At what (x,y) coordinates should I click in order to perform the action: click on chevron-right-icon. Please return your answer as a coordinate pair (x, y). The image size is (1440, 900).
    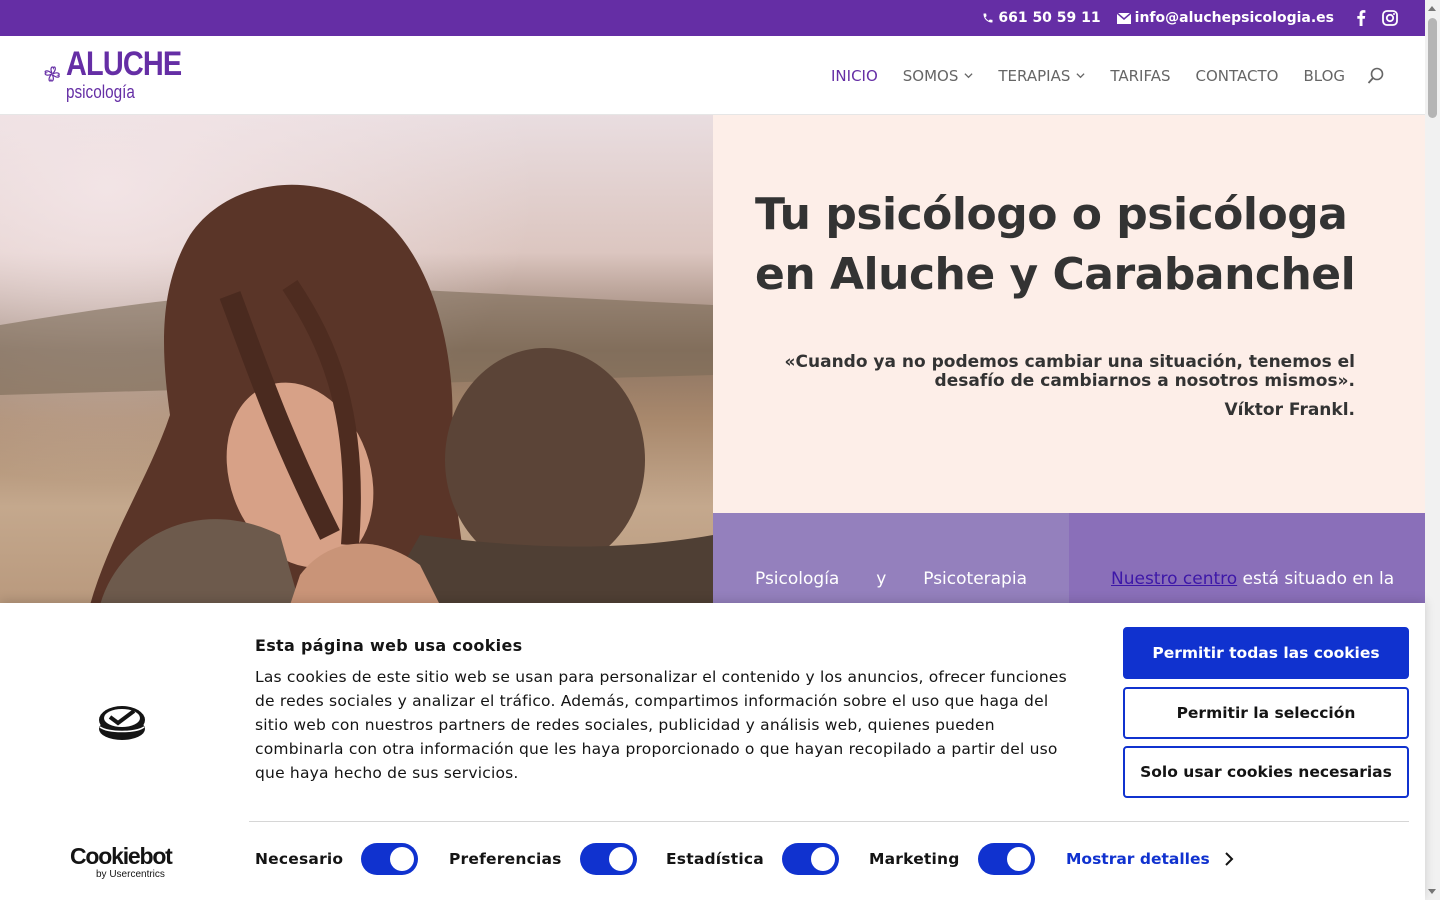
    Looking at the image, I should click on (1229, 859).